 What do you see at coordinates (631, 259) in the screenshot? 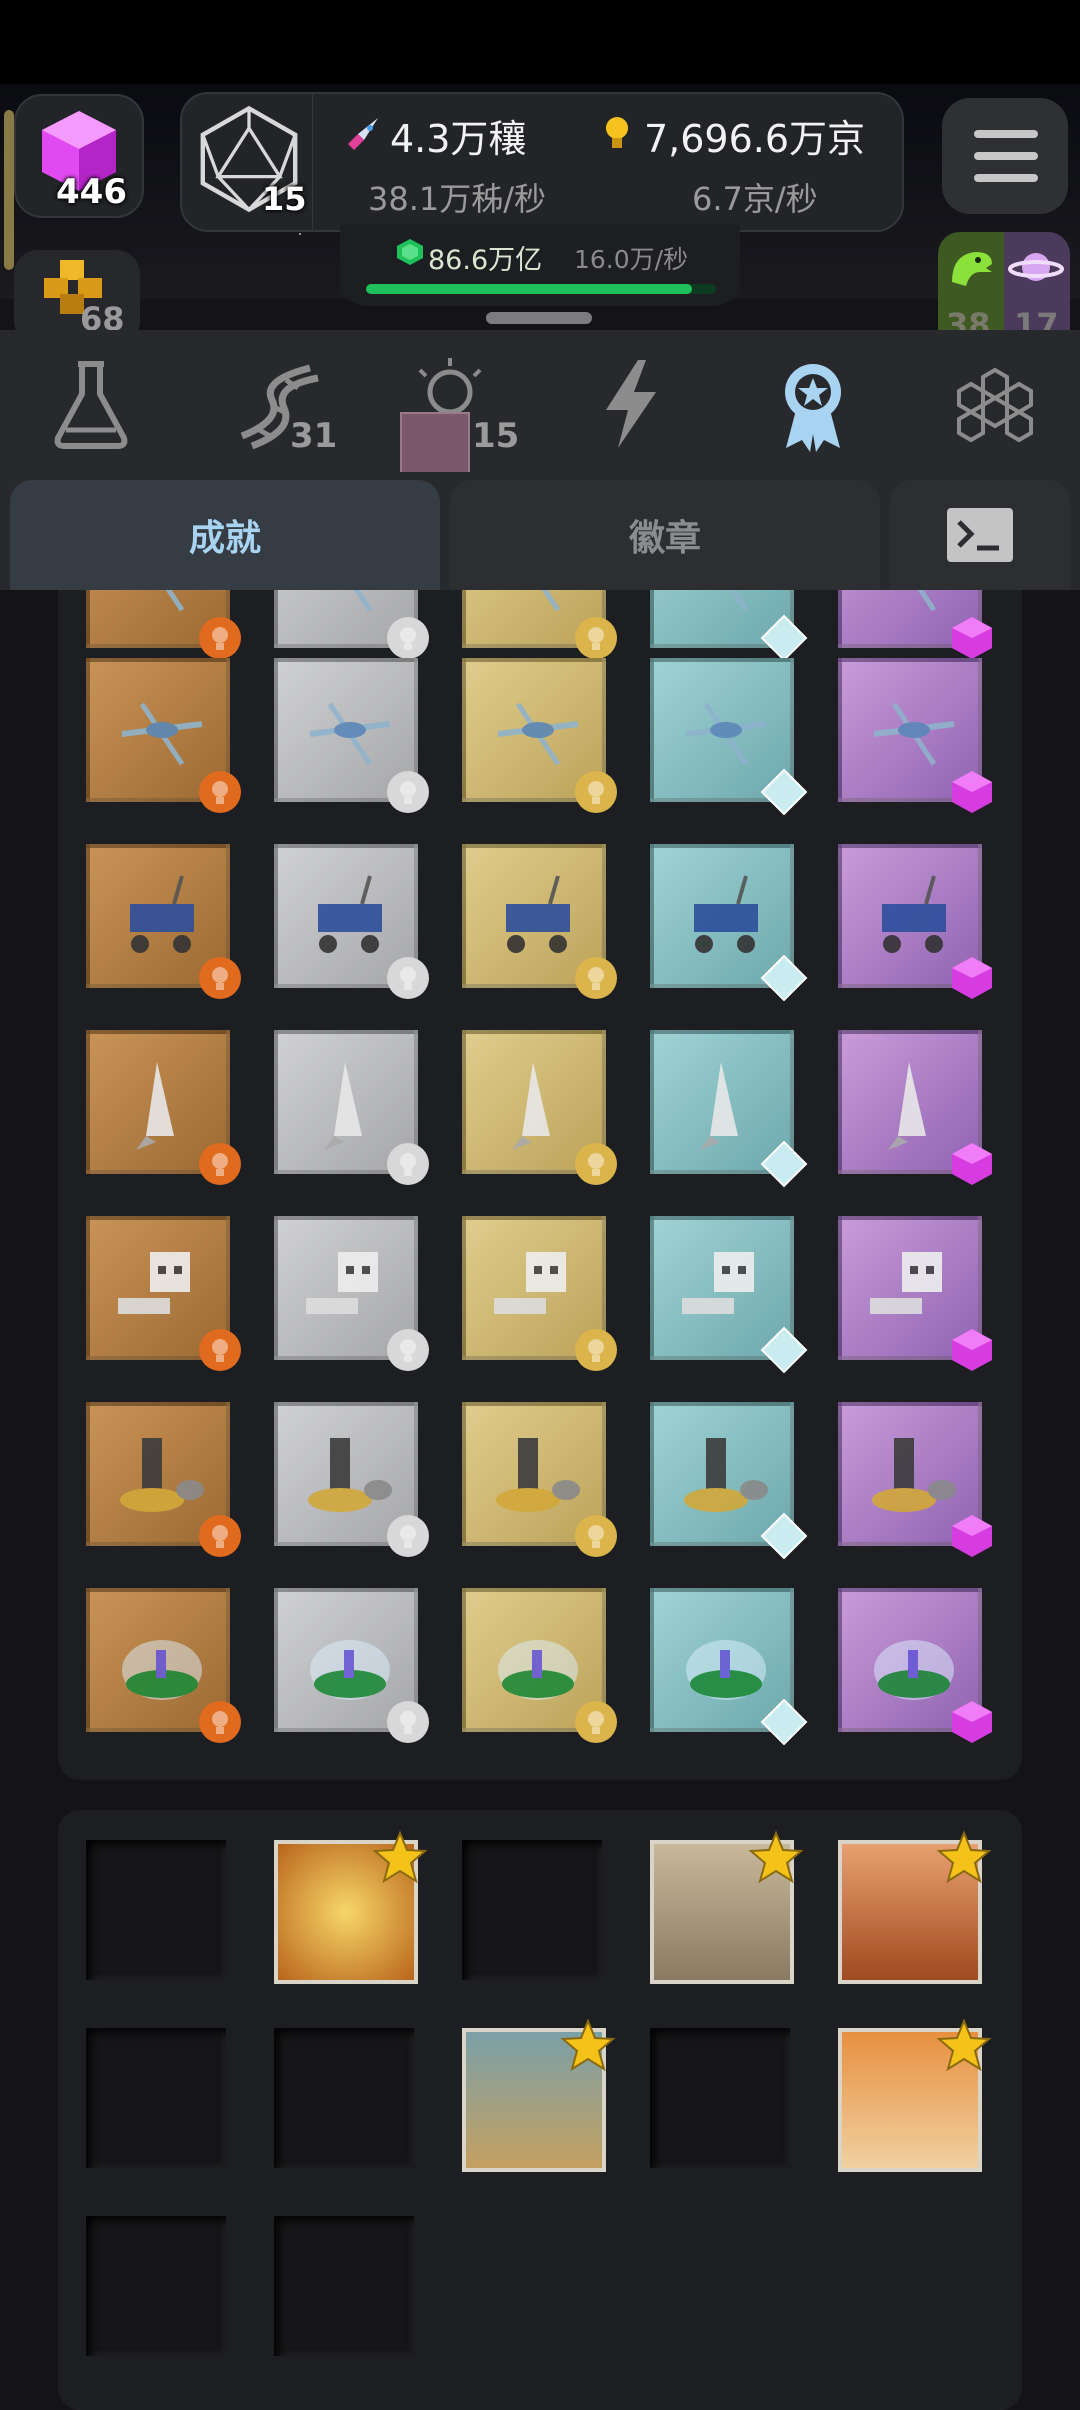
I see `gem-rate: 16.0万/秒` at bounding box center [631, 259].